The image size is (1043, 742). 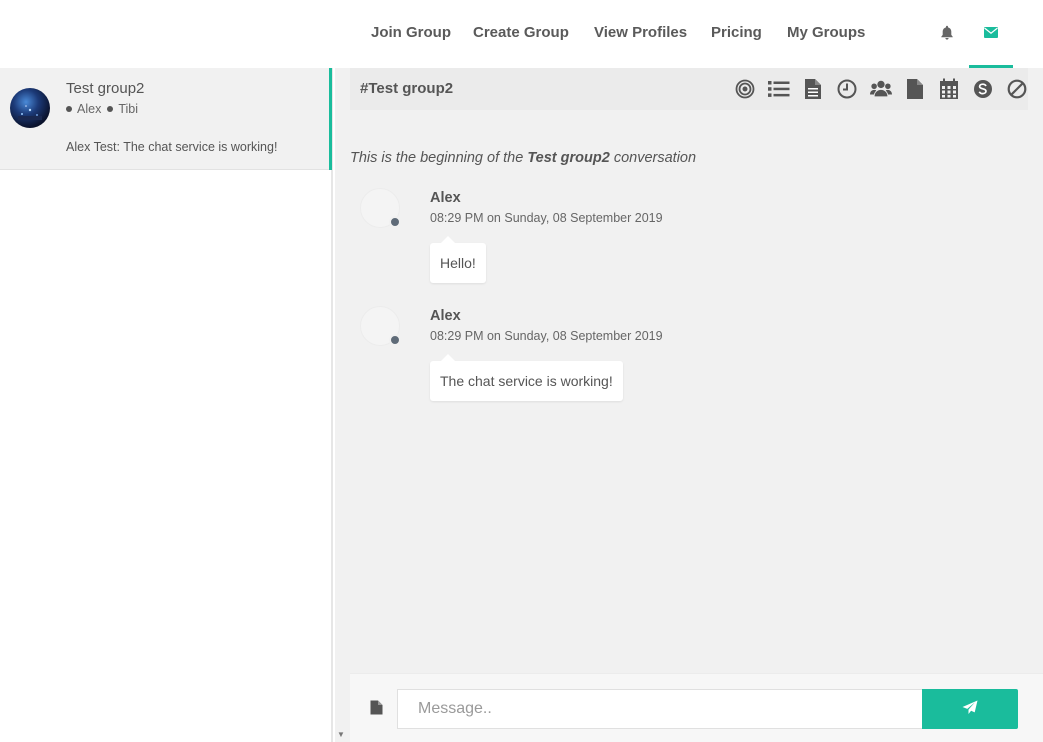 I want to click on intro-prefix: This is the beginning of the, so click(x=439, y=158).